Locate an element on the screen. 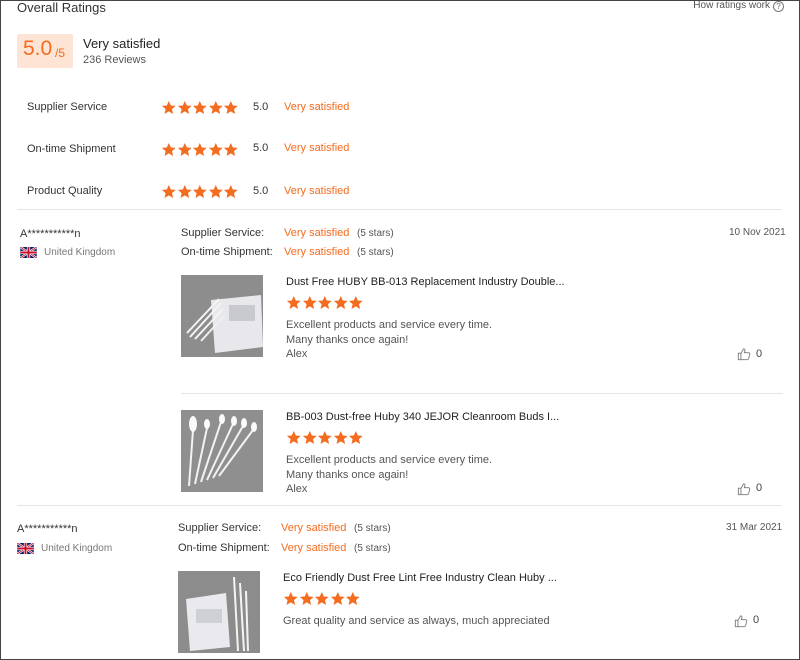 This screenshot has height=660, width=800. dimension-name: On-time Shipment is located at coordinates (71, 149).